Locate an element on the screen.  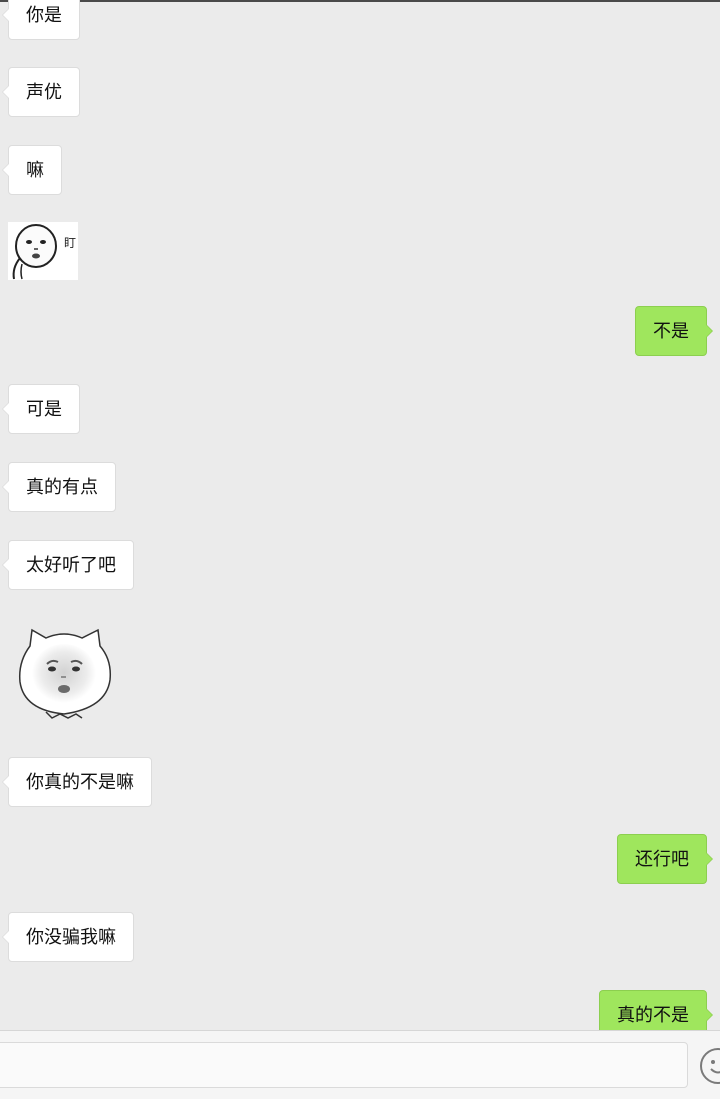
cat-face-drawing is located at coordinates (65, 673).